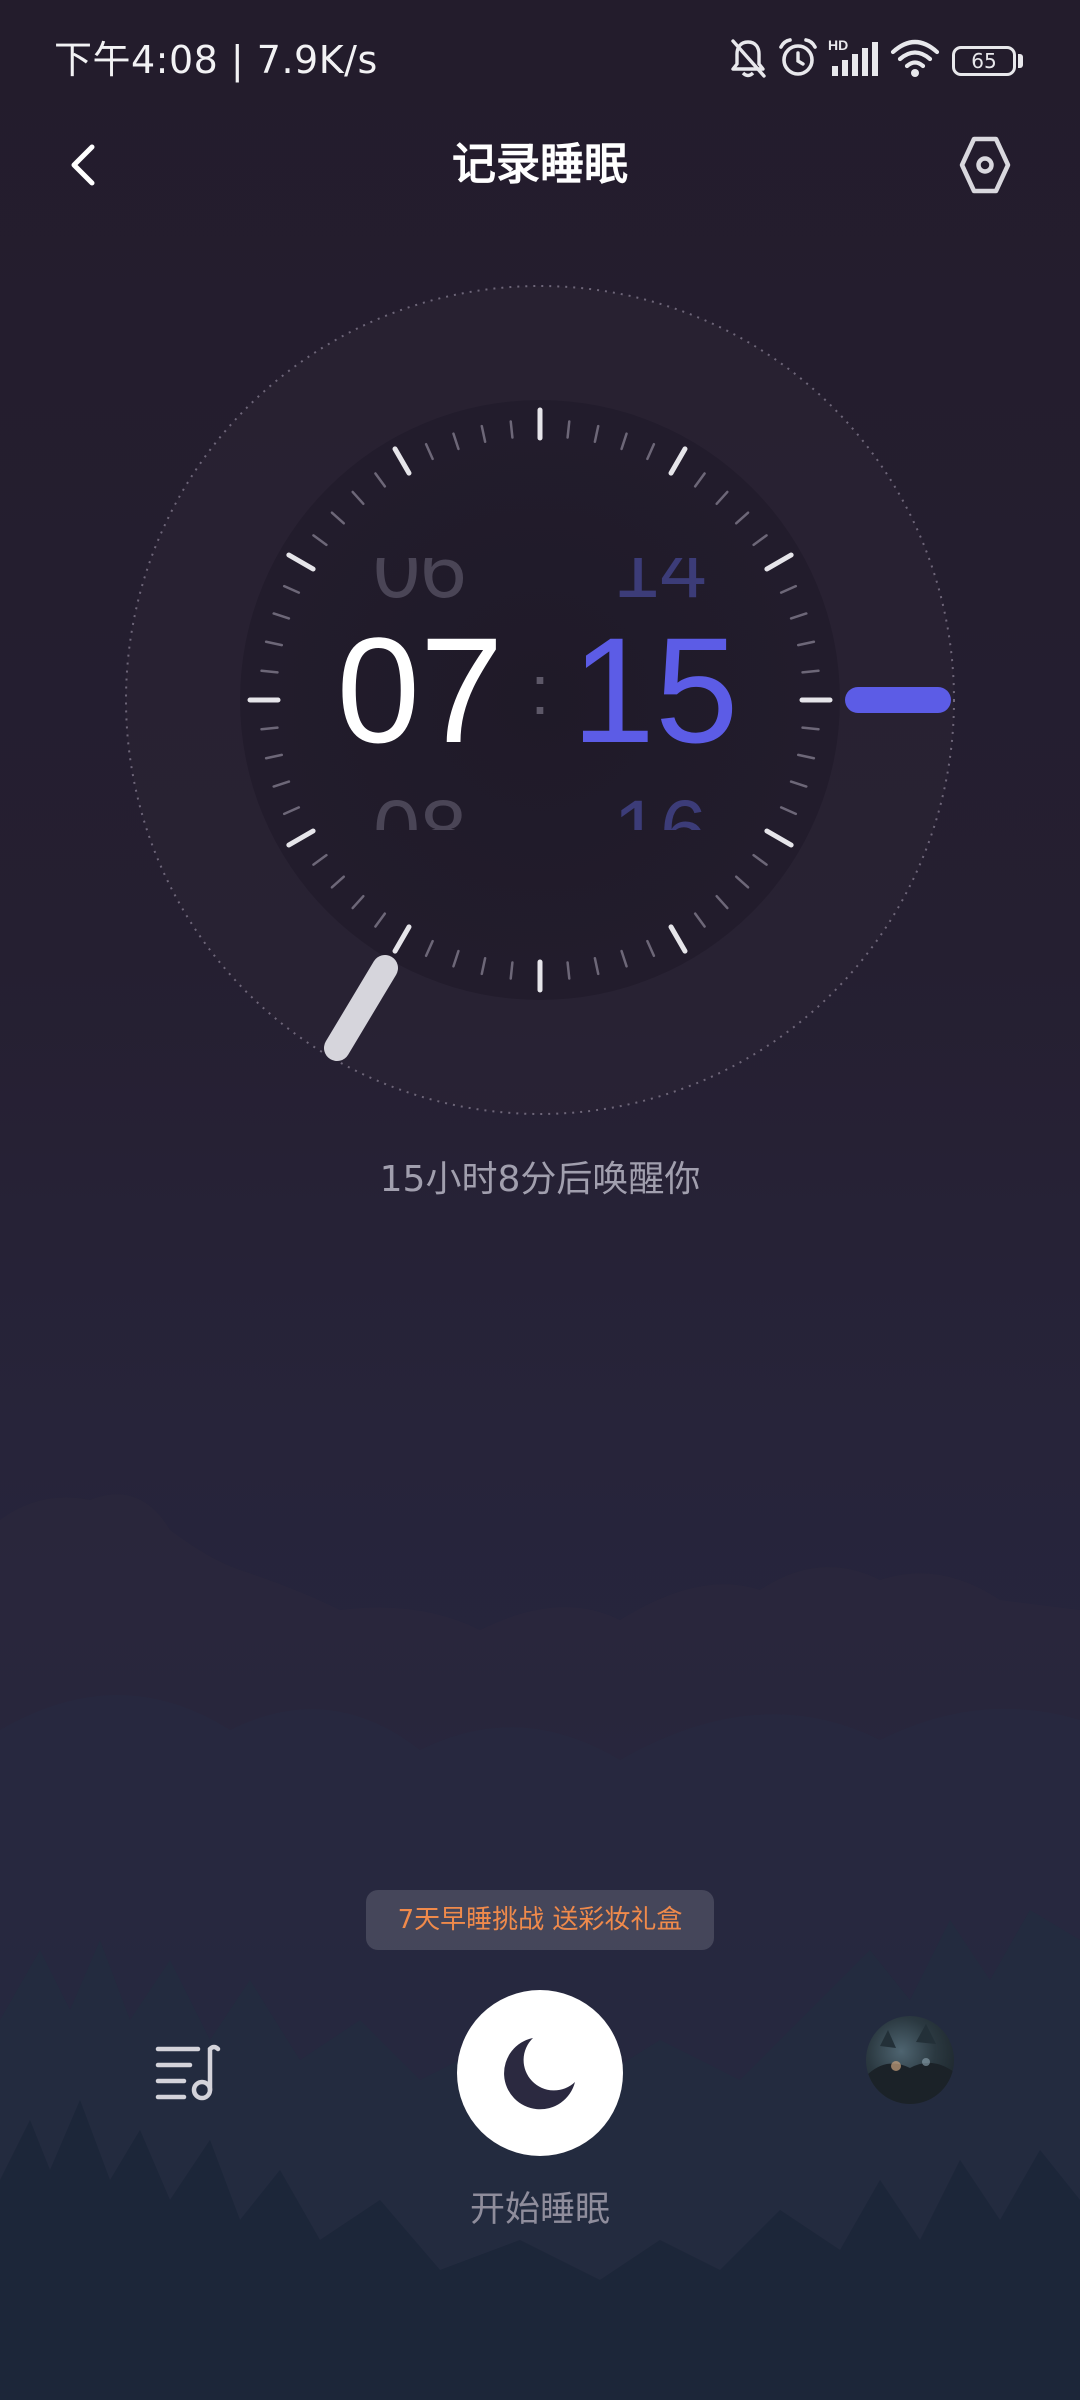 Image resolution: width=1080 pixels, height=2400 pixels. Describe the element at coordinates (420, 806) in the screenshot. I see `hour-next: 08` at that location.